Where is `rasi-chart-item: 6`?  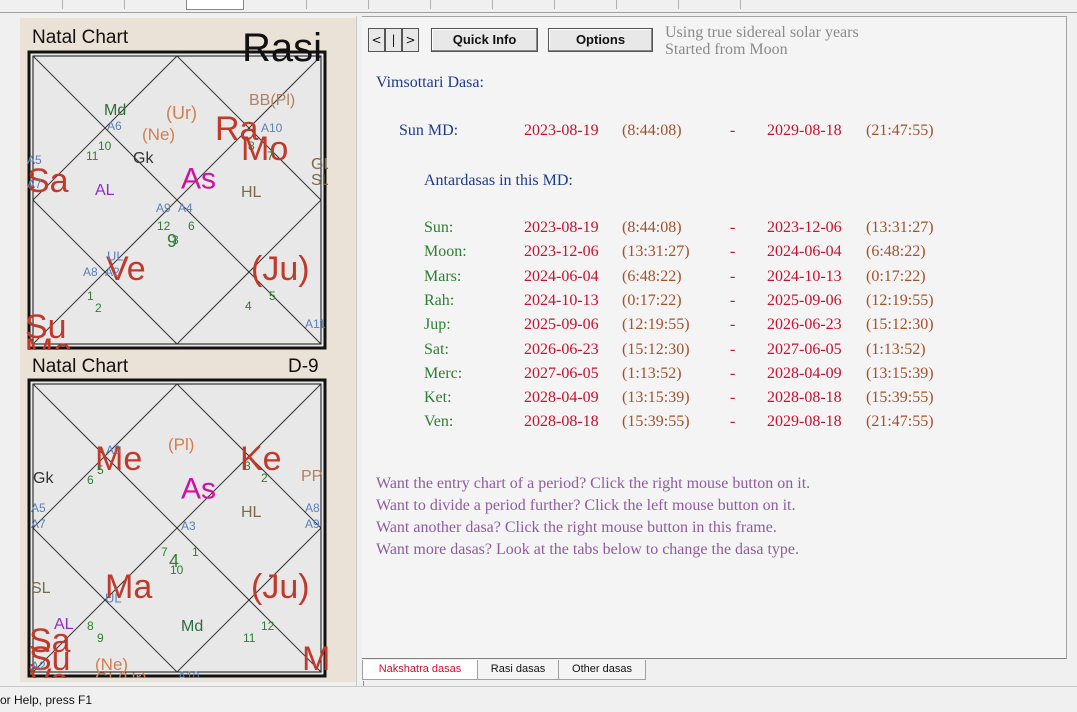
rasi-chart-item: 6 is located at coordinates (191, 226).